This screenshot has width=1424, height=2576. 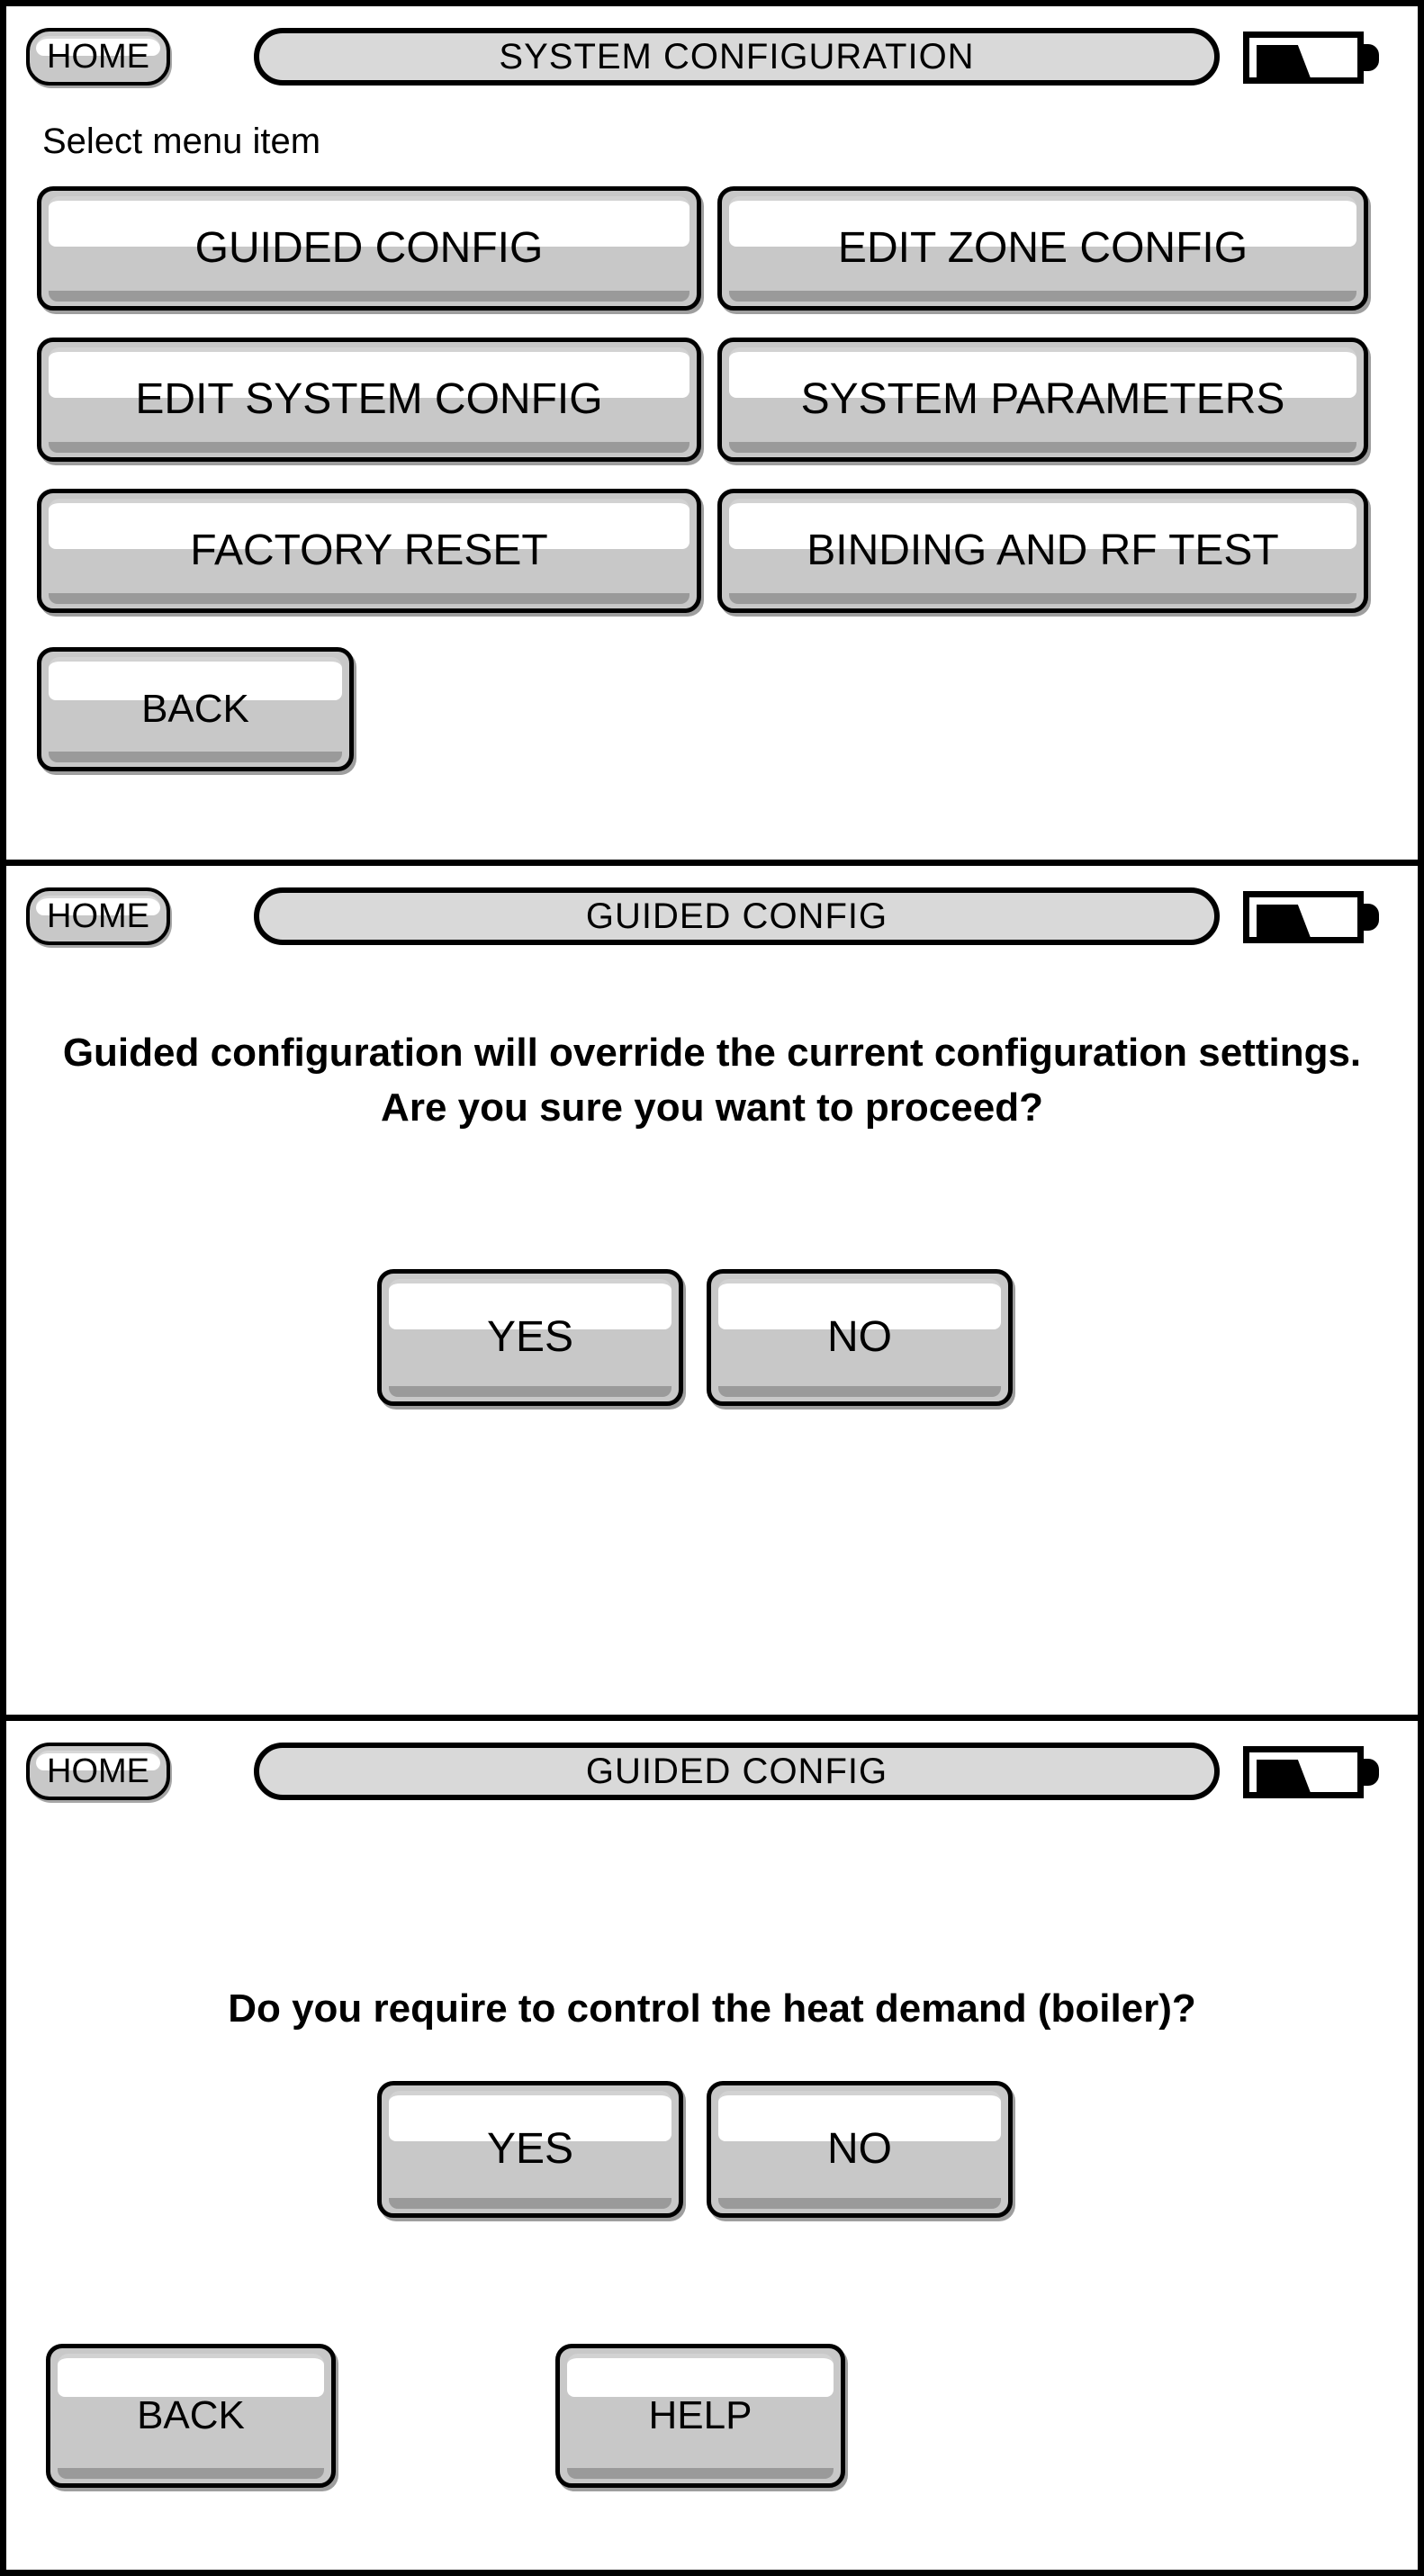 I want to click on status-bar: HOME SYSTEM CONFIGURATION, so click(x=712, y=58).